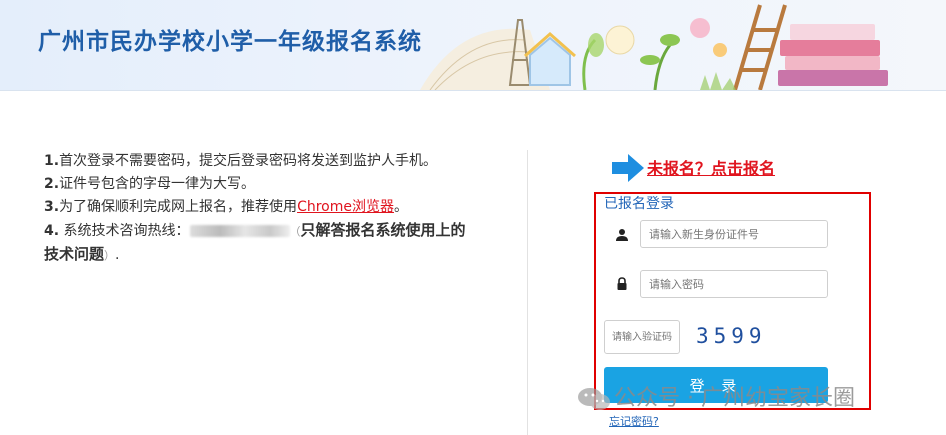 The width and height of the screenshot is (946, 435). What do you see at coordinates (527, 292) in the screenshot?
I see `vertical-divider` at bounding box center [527, 292].